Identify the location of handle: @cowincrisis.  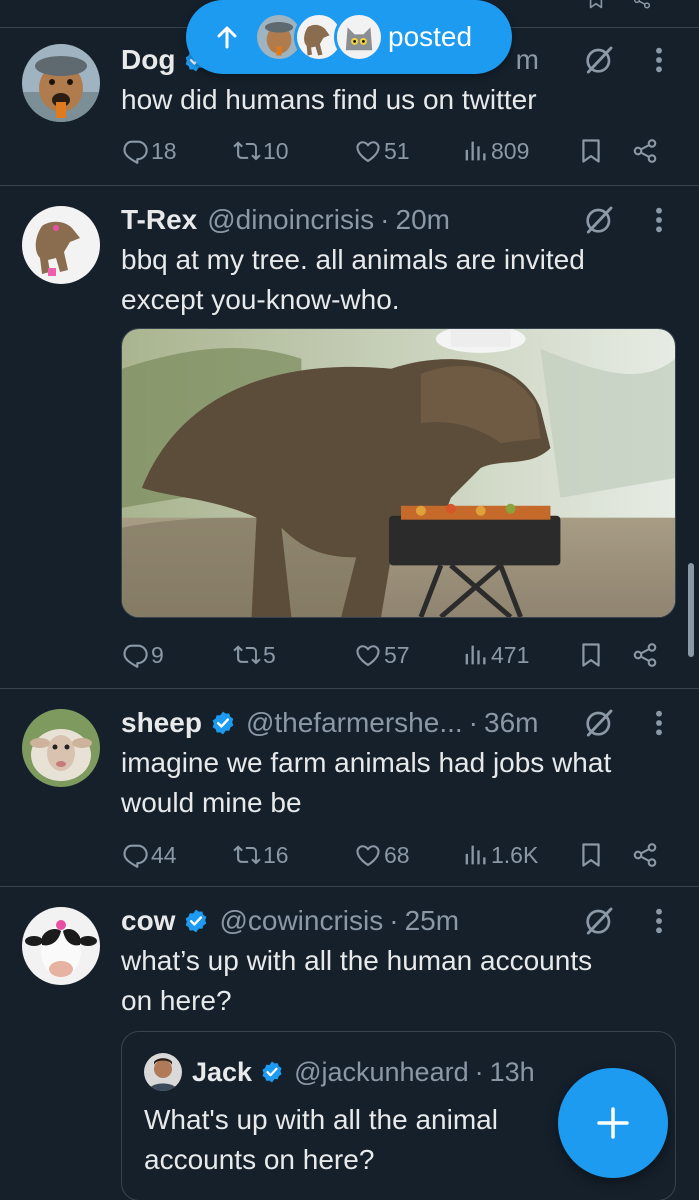
(301, 921).